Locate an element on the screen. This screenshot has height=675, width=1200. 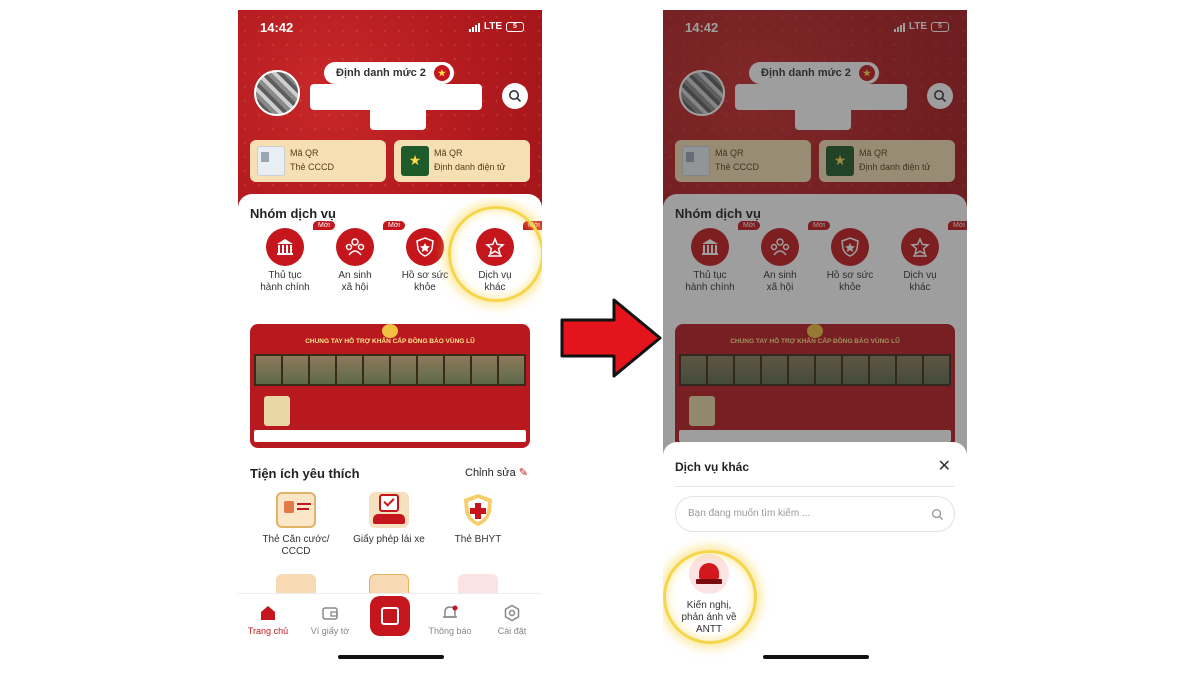
tab-notifications: Thông báo is located at coordinates (450, 620).